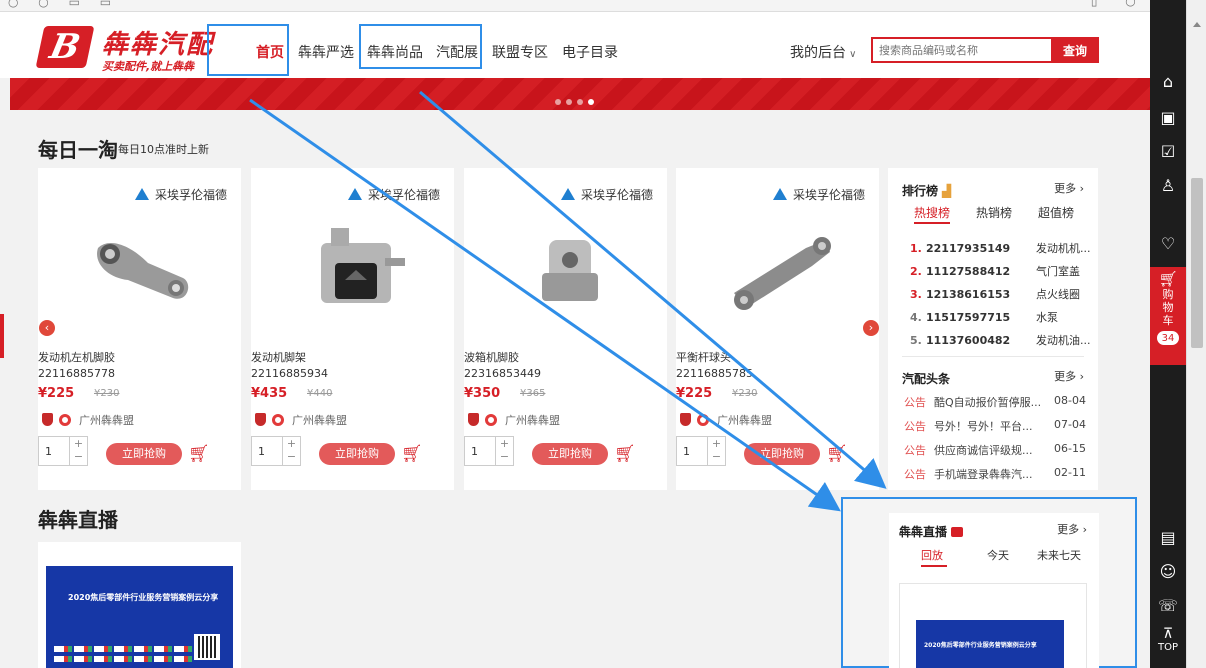  Describe the element at coordinates (1168, 117) in the screenshot. I see `gift-icon: ▣` at that location.